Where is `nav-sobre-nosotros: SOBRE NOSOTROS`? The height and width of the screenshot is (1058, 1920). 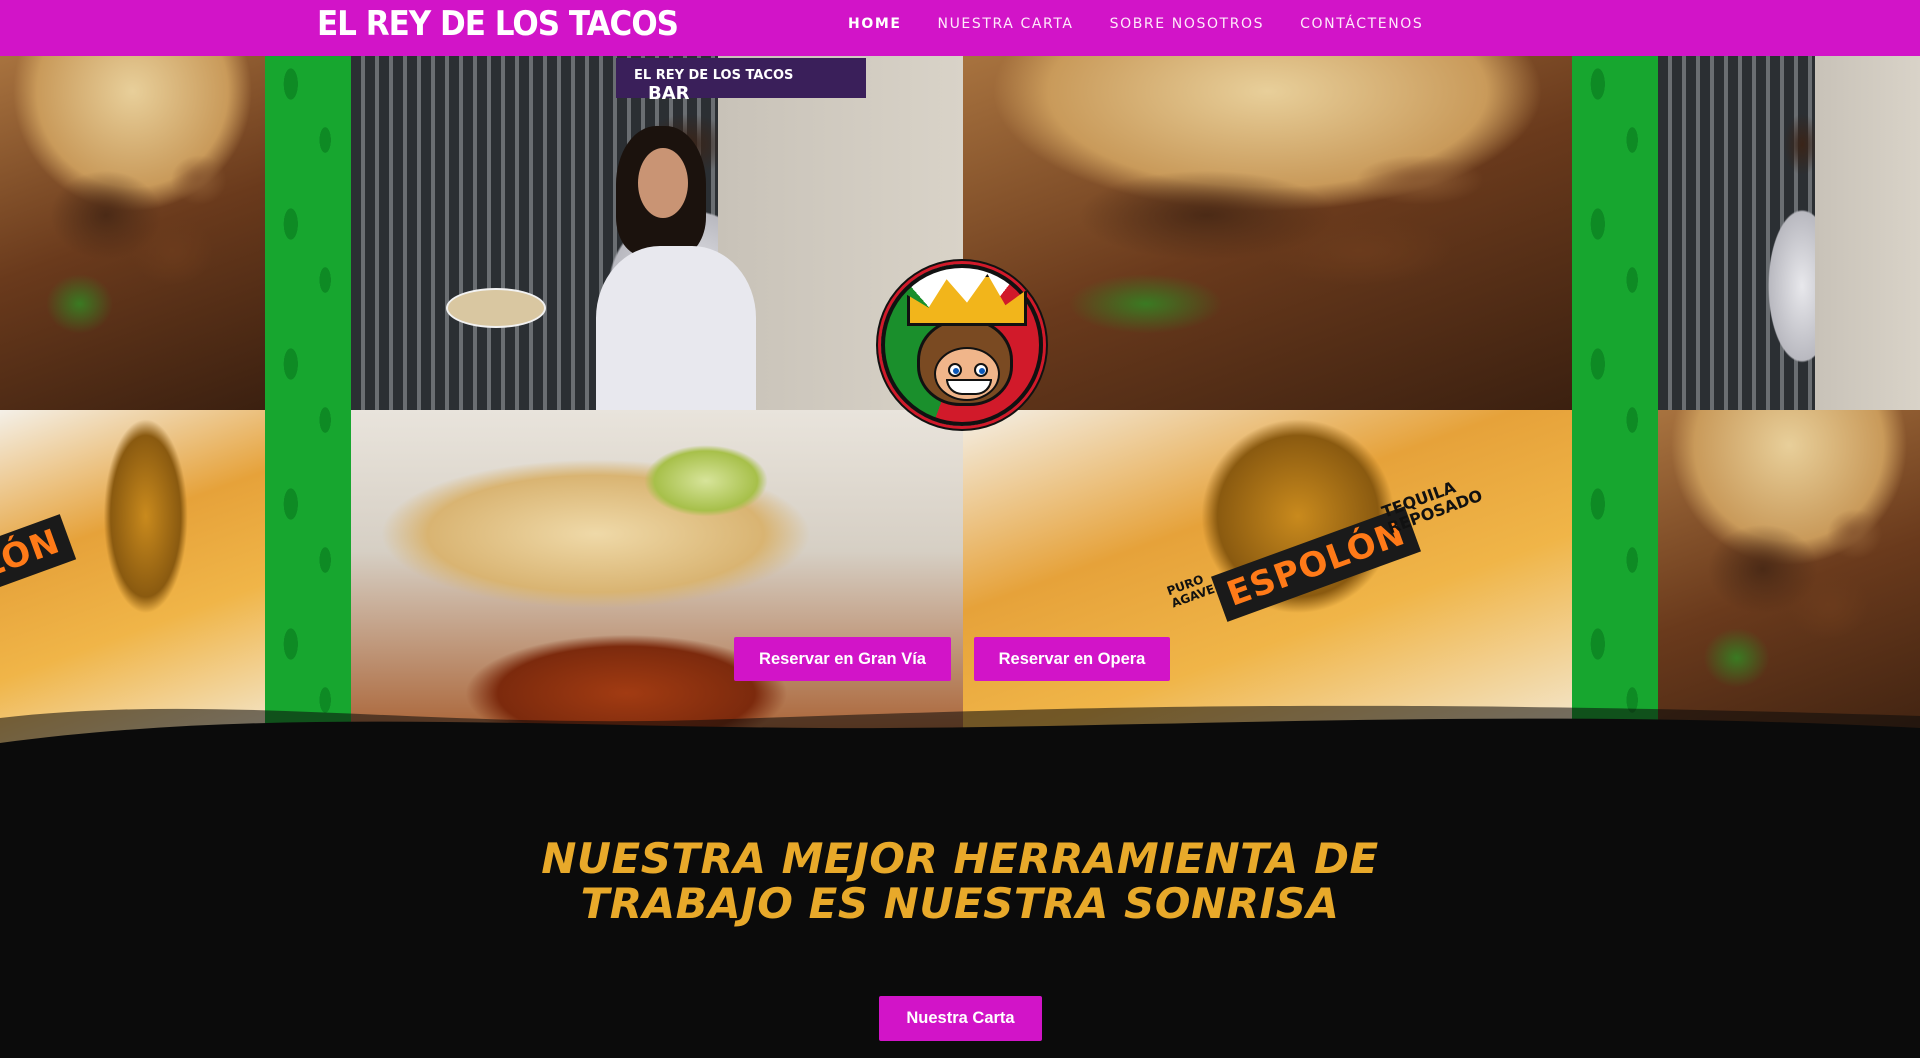 nav-sobre-nosotros: SOBRE NOSOTROS is located at coordinates (1187, 24).